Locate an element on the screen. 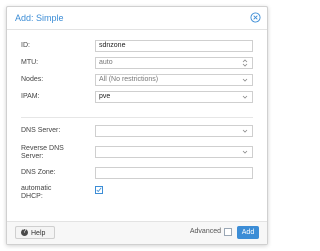 This screenshot has height=251, width=320. help-button: ? Help is located at coordinates (35, 232).